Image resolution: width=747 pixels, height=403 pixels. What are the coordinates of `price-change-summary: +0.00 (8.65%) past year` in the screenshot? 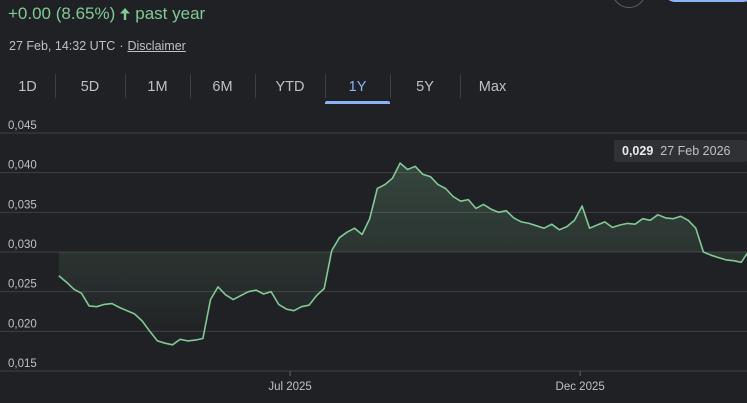 It's located at (106, 14).